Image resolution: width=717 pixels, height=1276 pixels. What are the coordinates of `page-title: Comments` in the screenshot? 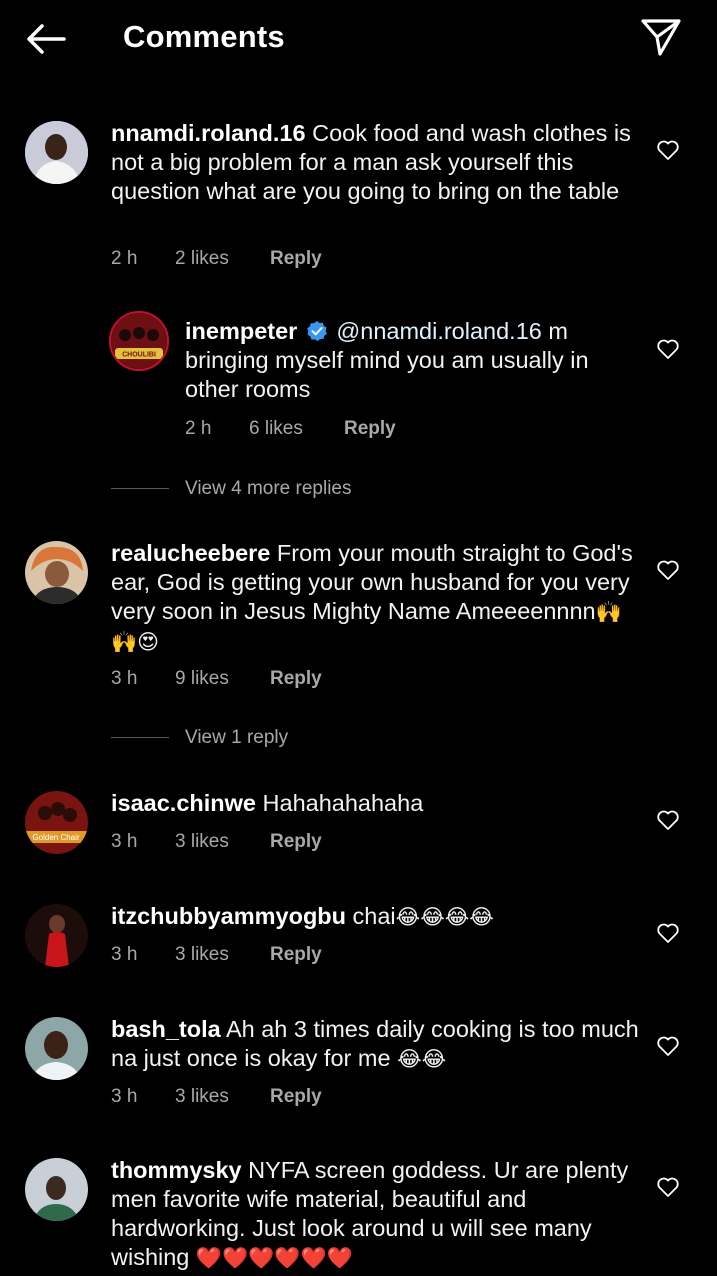 It's located at (204, 36).